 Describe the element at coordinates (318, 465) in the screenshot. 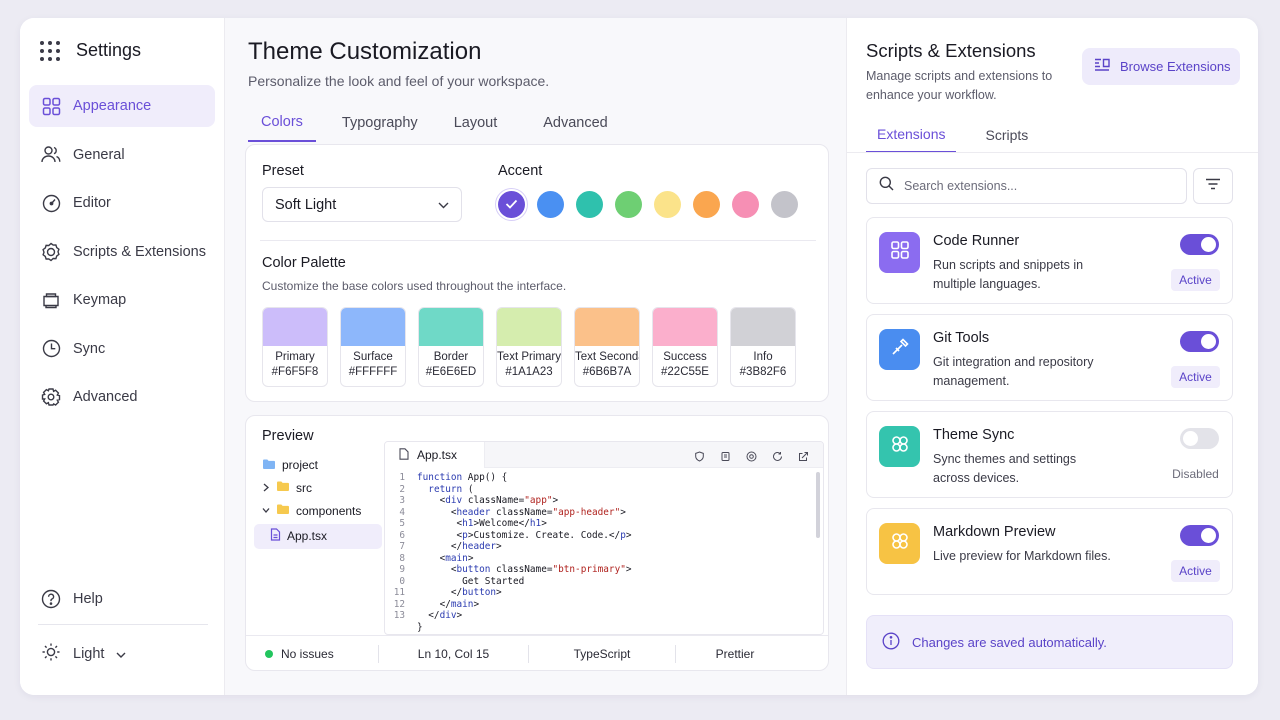

I see `tree-item-project: project` at that location.